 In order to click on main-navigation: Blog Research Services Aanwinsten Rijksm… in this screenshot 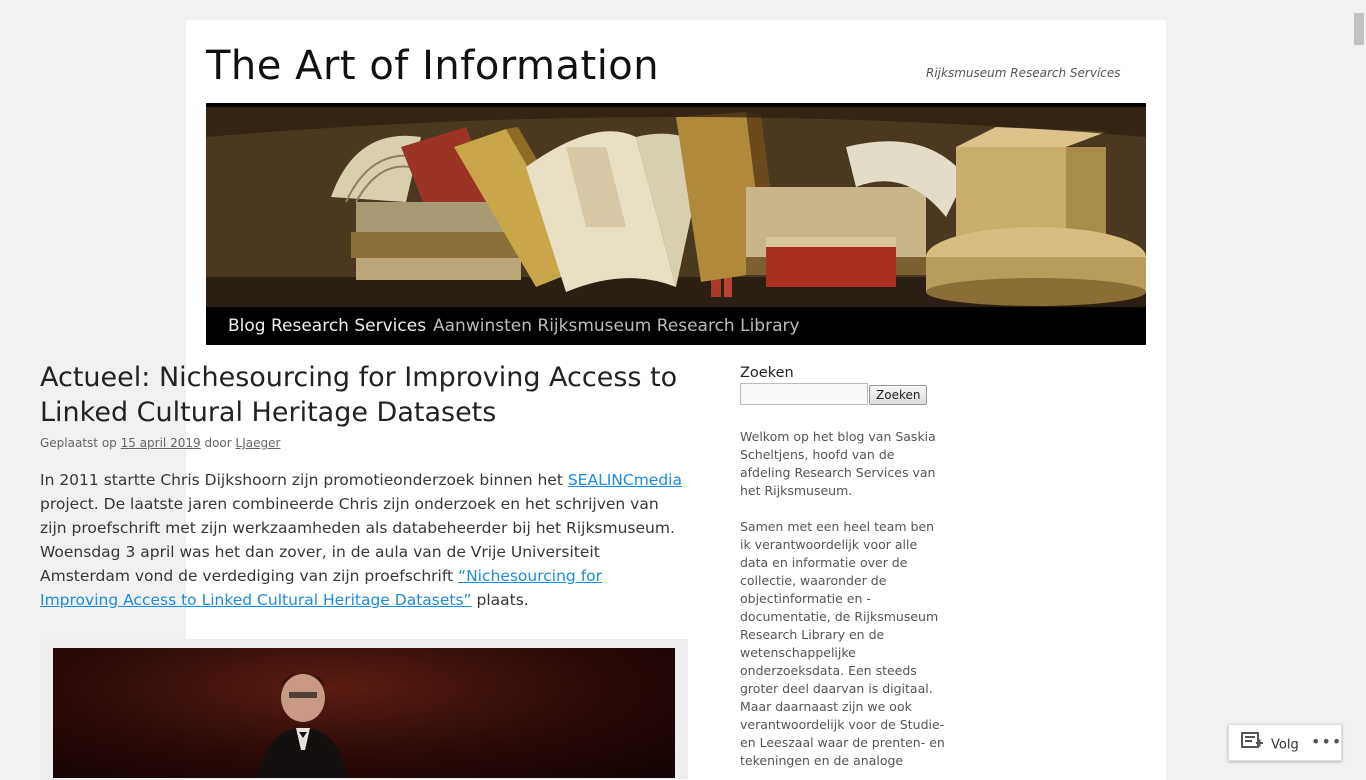, I will do `click(676, 326)`.